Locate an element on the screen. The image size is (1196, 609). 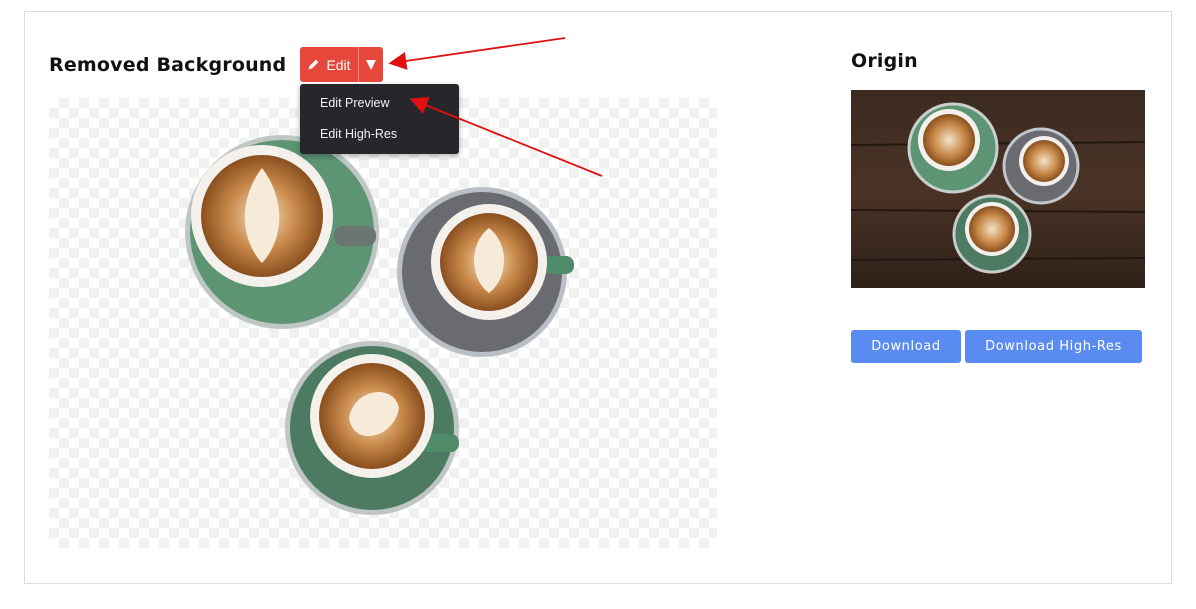
download-button: Download is located at coordinates (906, 346).